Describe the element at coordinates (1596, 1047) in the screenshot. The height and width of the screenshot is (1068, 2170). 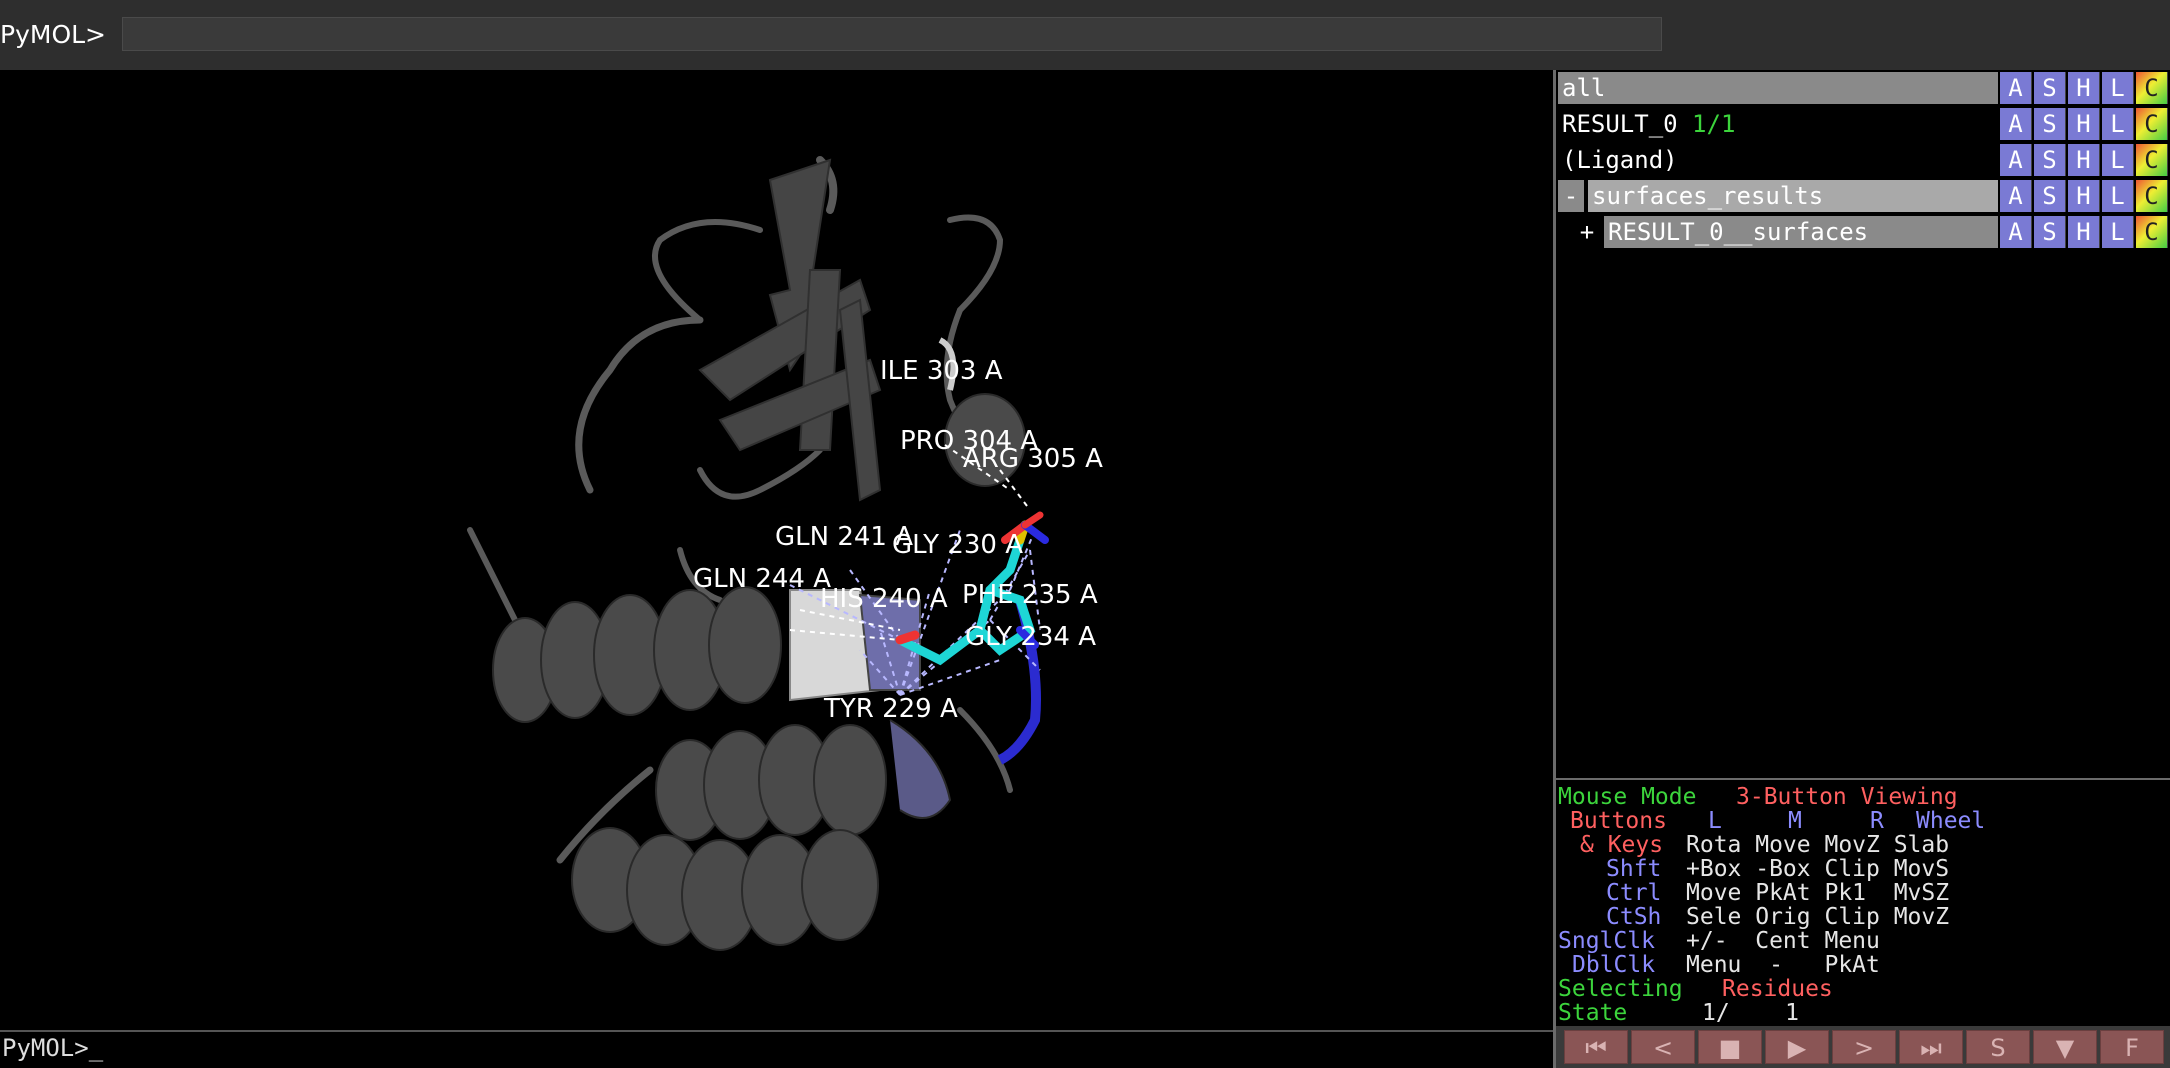
I see `rewind-button: ⏮` at that location.